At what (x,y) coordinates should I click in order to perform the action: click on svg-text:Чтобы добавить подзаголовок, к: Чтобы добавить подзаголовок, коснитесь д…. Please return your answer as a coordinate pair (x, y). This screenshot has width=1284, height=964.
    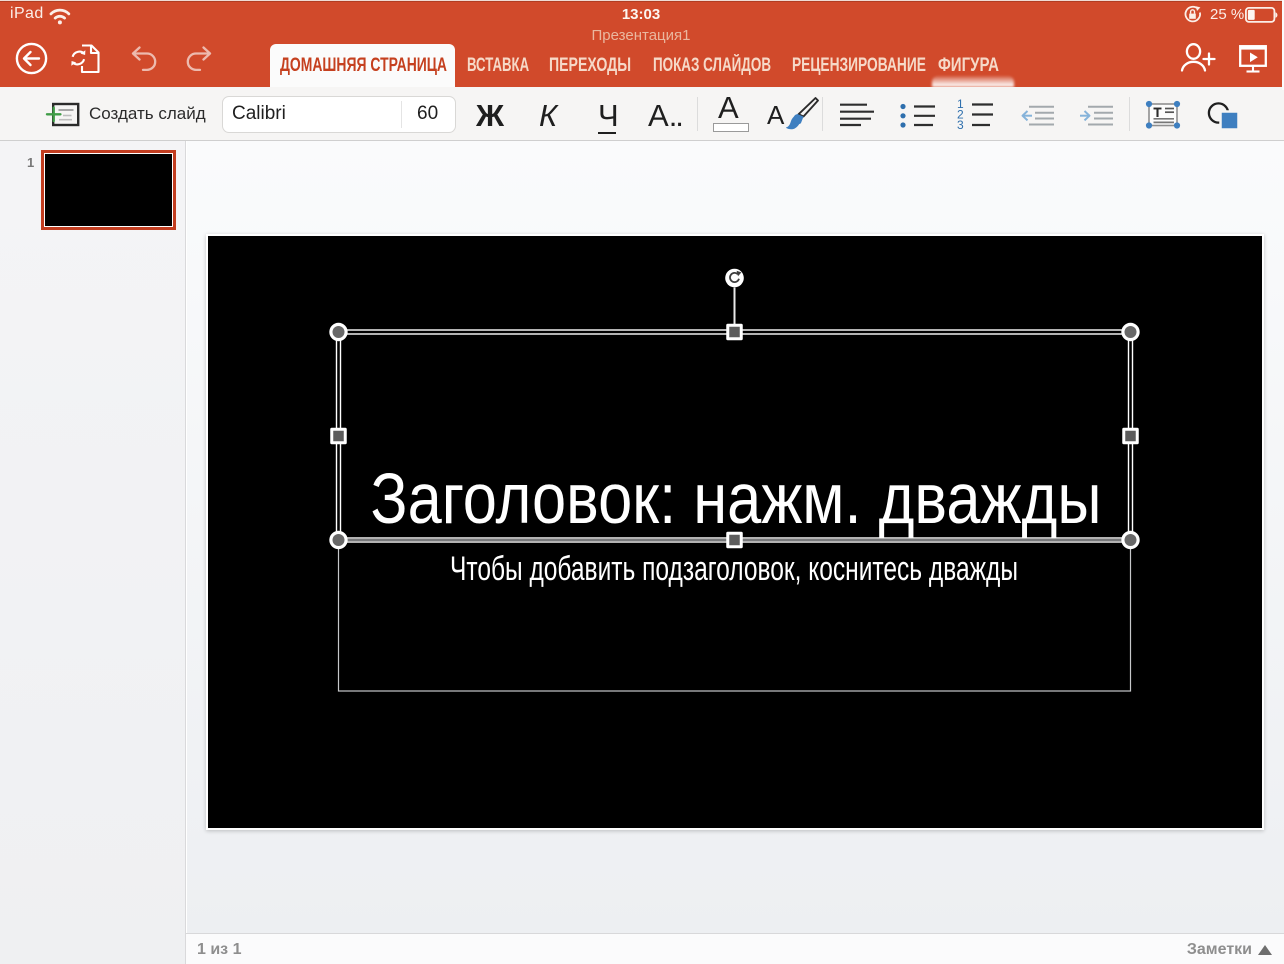
    Looking at the image, I should click on (734, 569).